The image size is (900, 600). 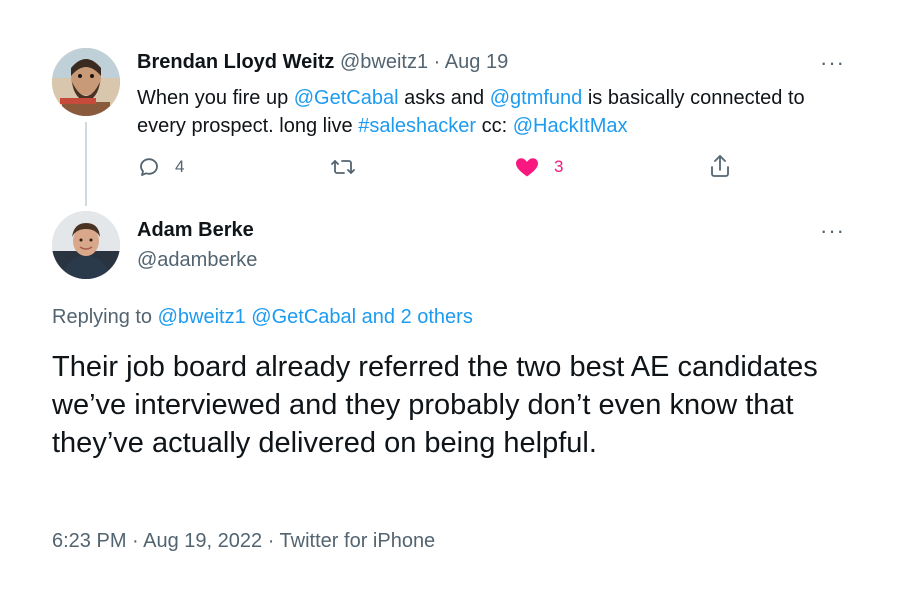 I want to click on replying-to-users: @bweitz1 @GetCabal and 2 others, so click(x=315, y=317).